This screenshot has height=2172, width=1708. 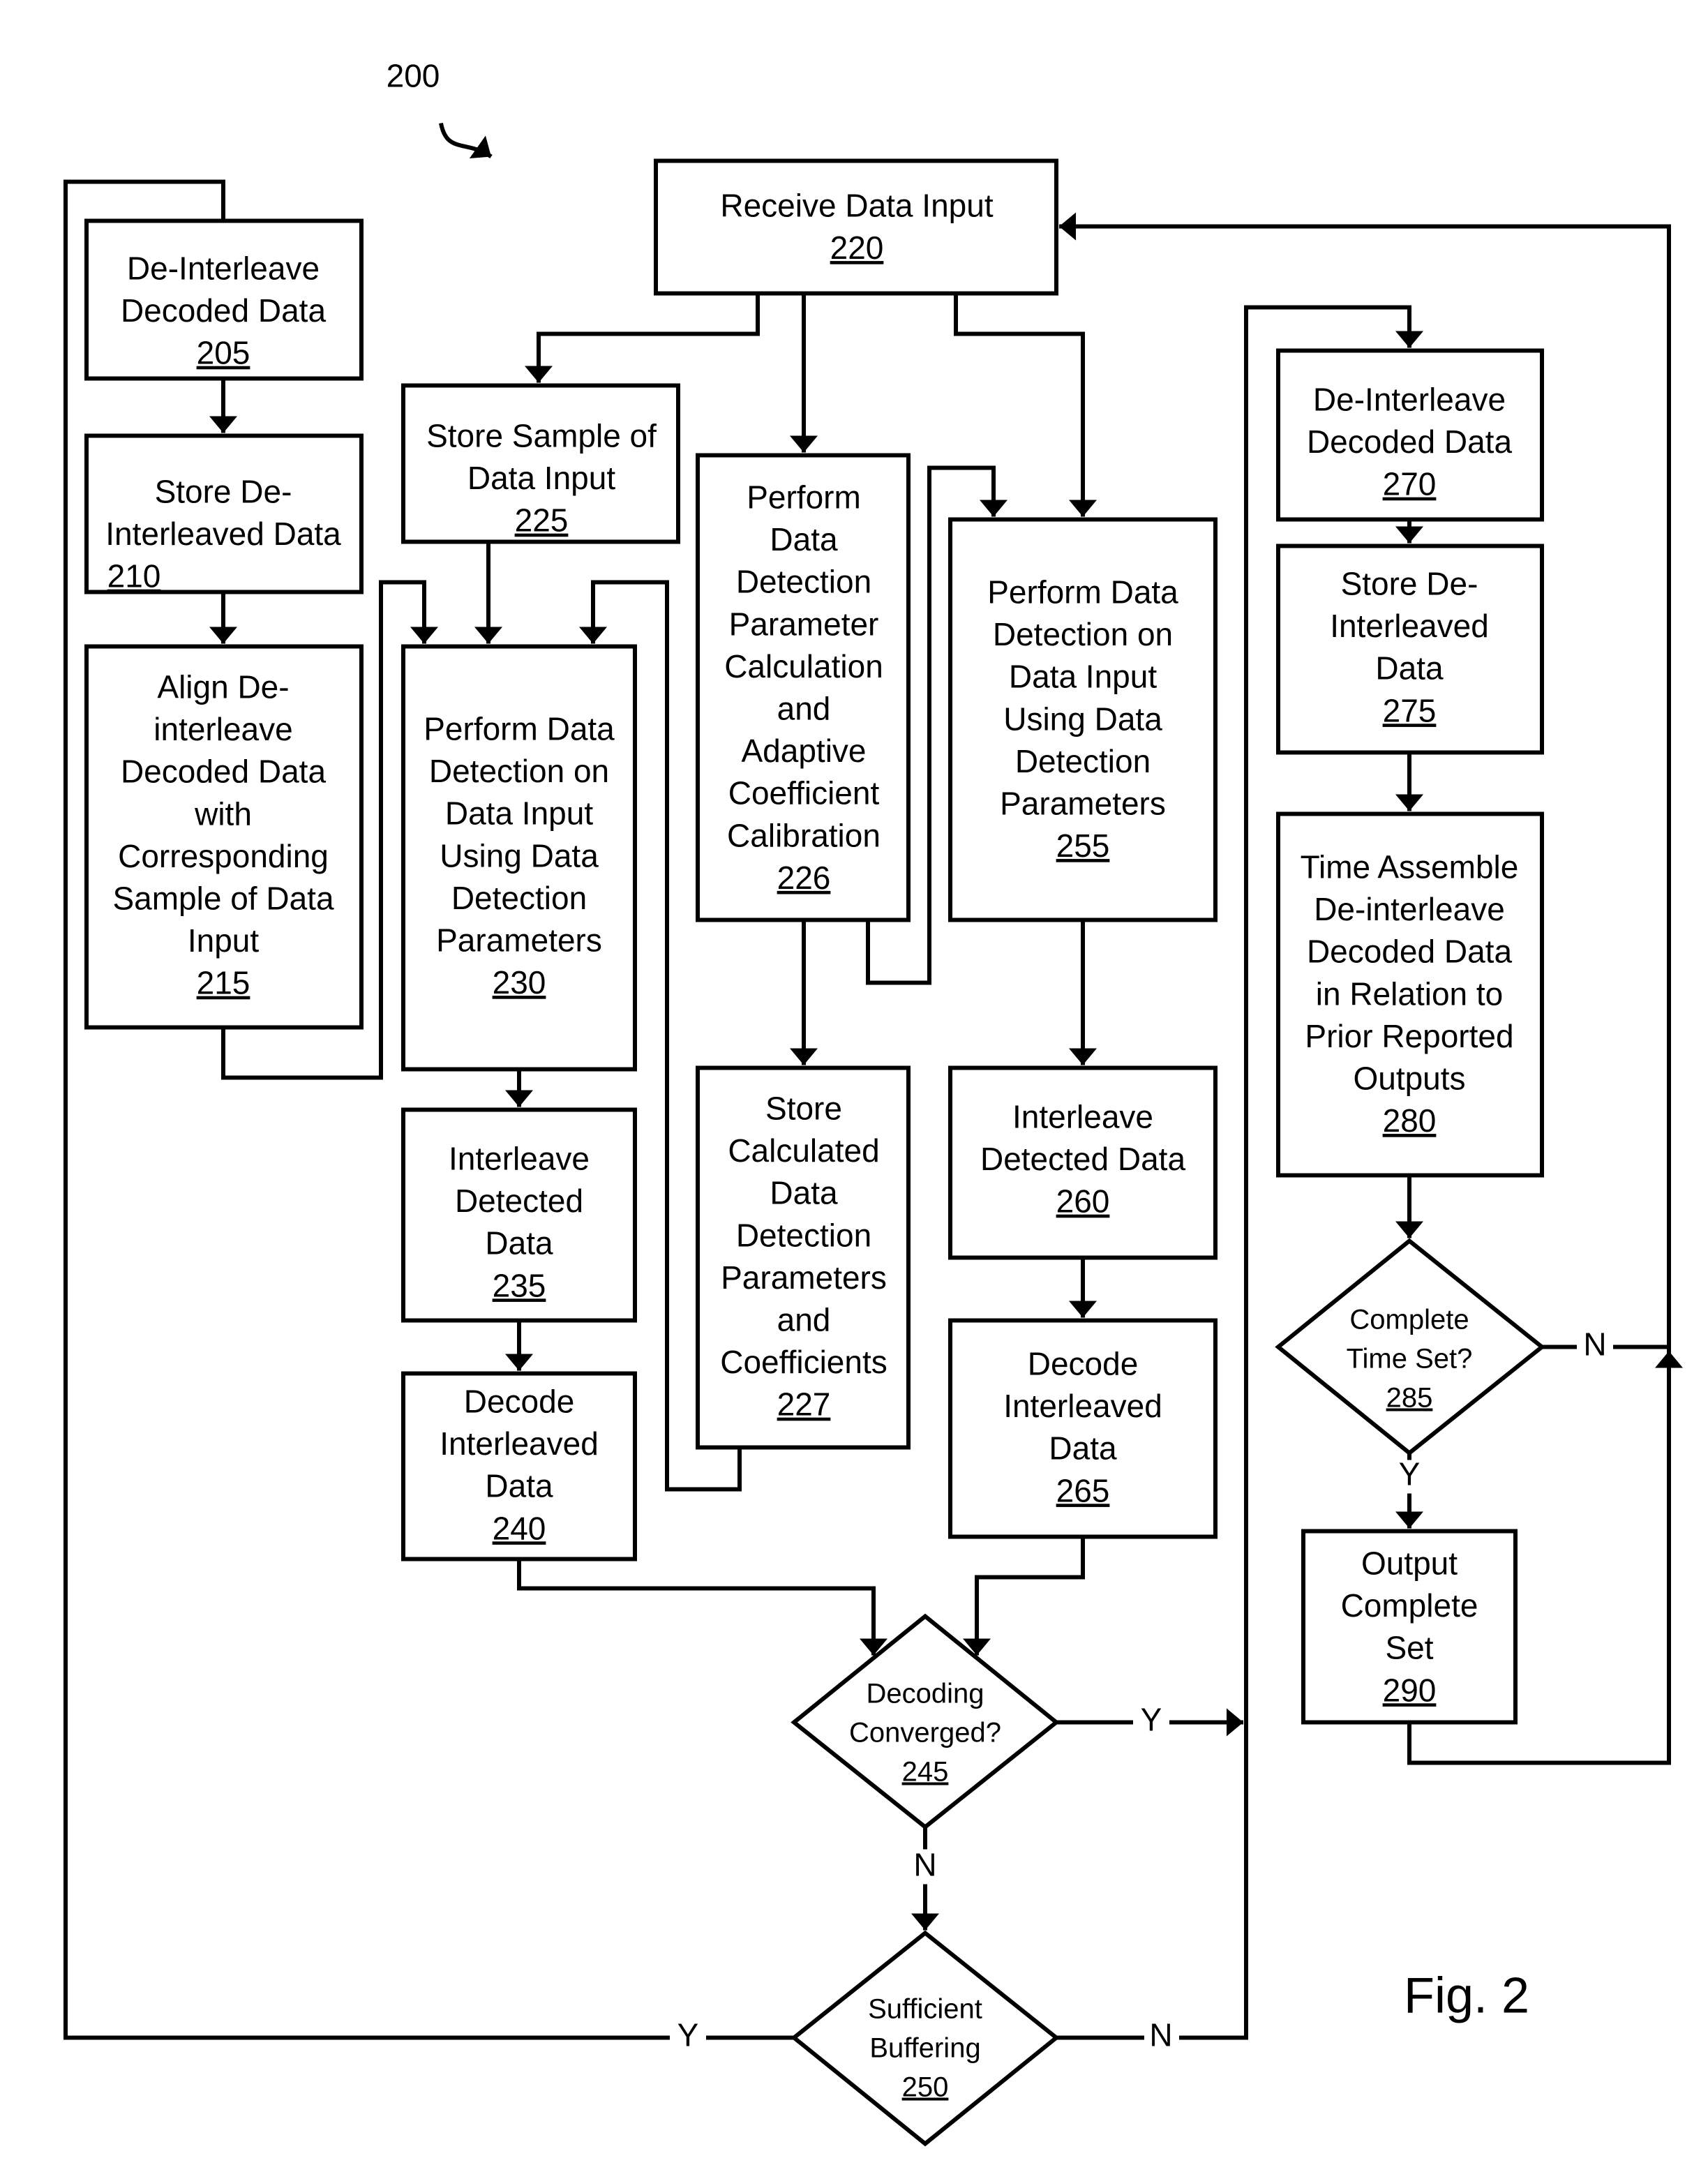 I want to click on node-label-line: Input, so click(x=224, y=940).